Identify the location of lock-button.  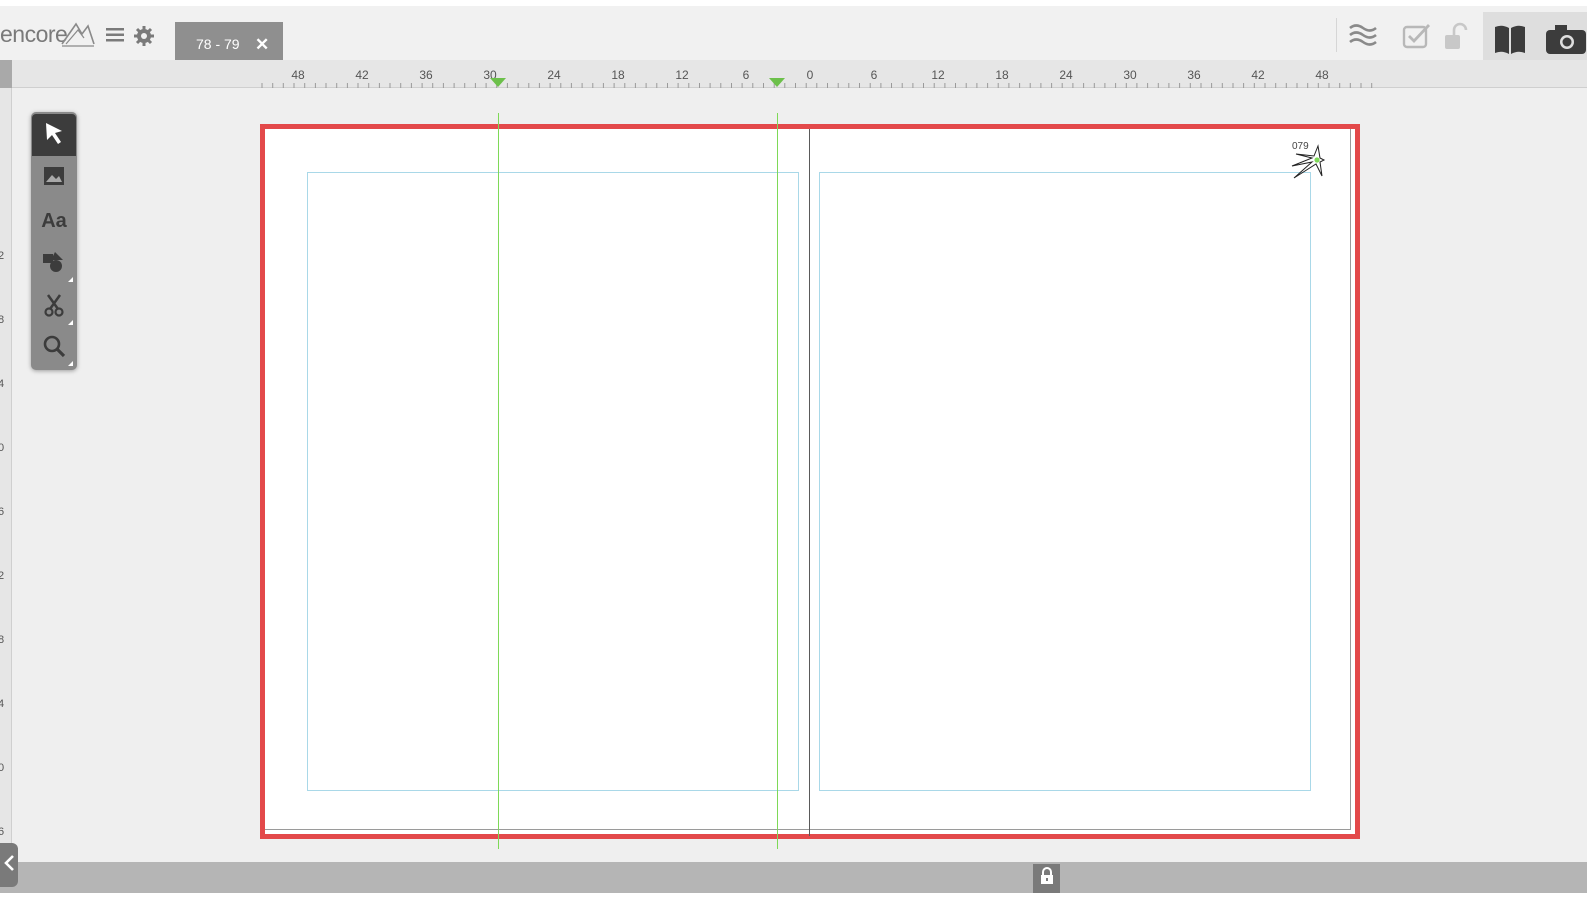
(1046, 878).